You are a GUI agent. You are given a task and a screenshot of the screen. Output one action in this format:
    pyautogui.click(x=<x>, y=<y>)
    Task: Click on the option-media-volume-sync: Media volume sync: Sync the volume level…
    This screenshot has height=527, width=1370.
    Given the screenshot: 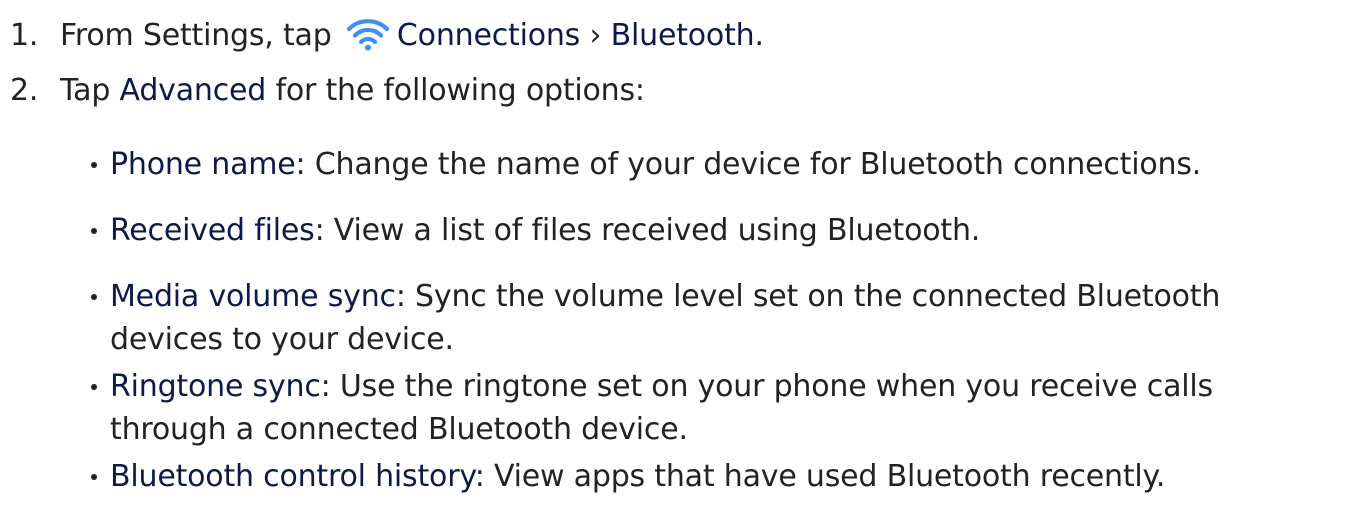 What is the action you would take?
    pyautogui.click(x=665, y=297)
    